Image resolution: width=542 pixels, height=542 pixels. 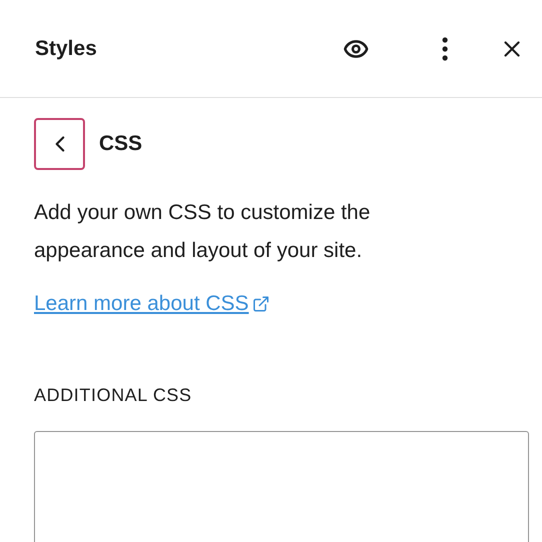 What do you see at coordinates (445, 48) in the screenshot?
I see `more-icon` at bounding box center [445, 48].